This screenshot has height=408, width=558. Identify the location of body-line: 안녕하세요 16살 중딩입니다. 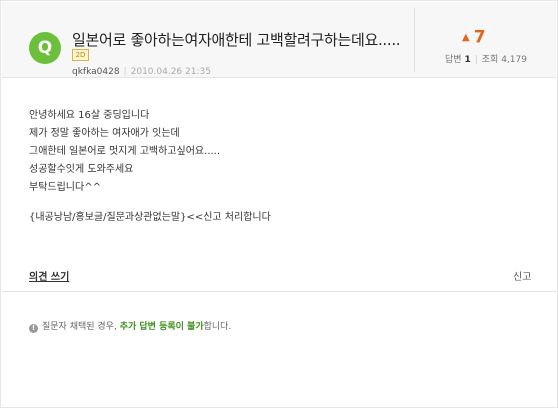
(89, 115).